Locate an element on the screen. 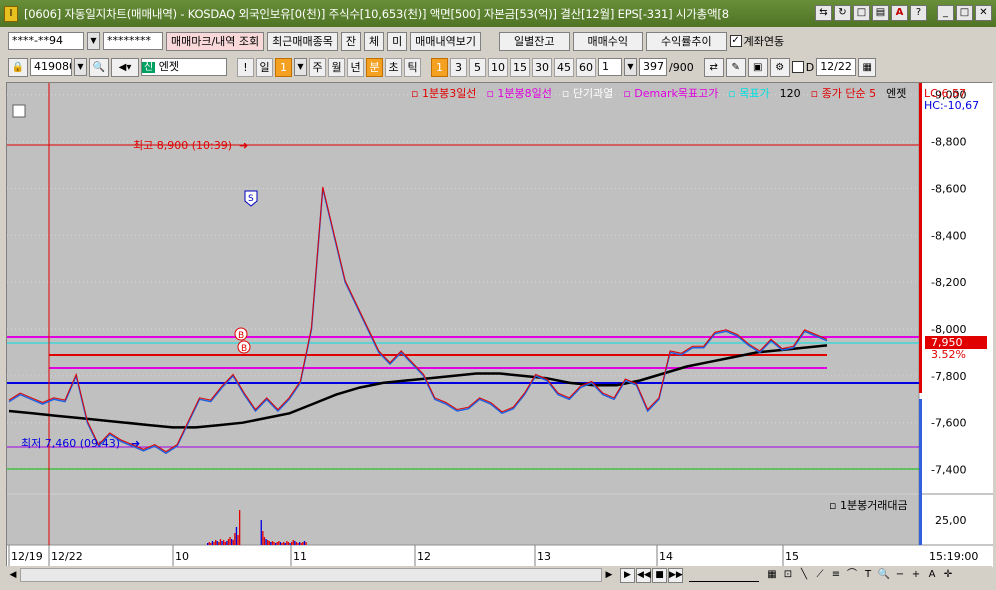 The width and height of the screenshot is (996, 590). recent-trades-button: 최근매매종목 is located at coordinates (302, 41).